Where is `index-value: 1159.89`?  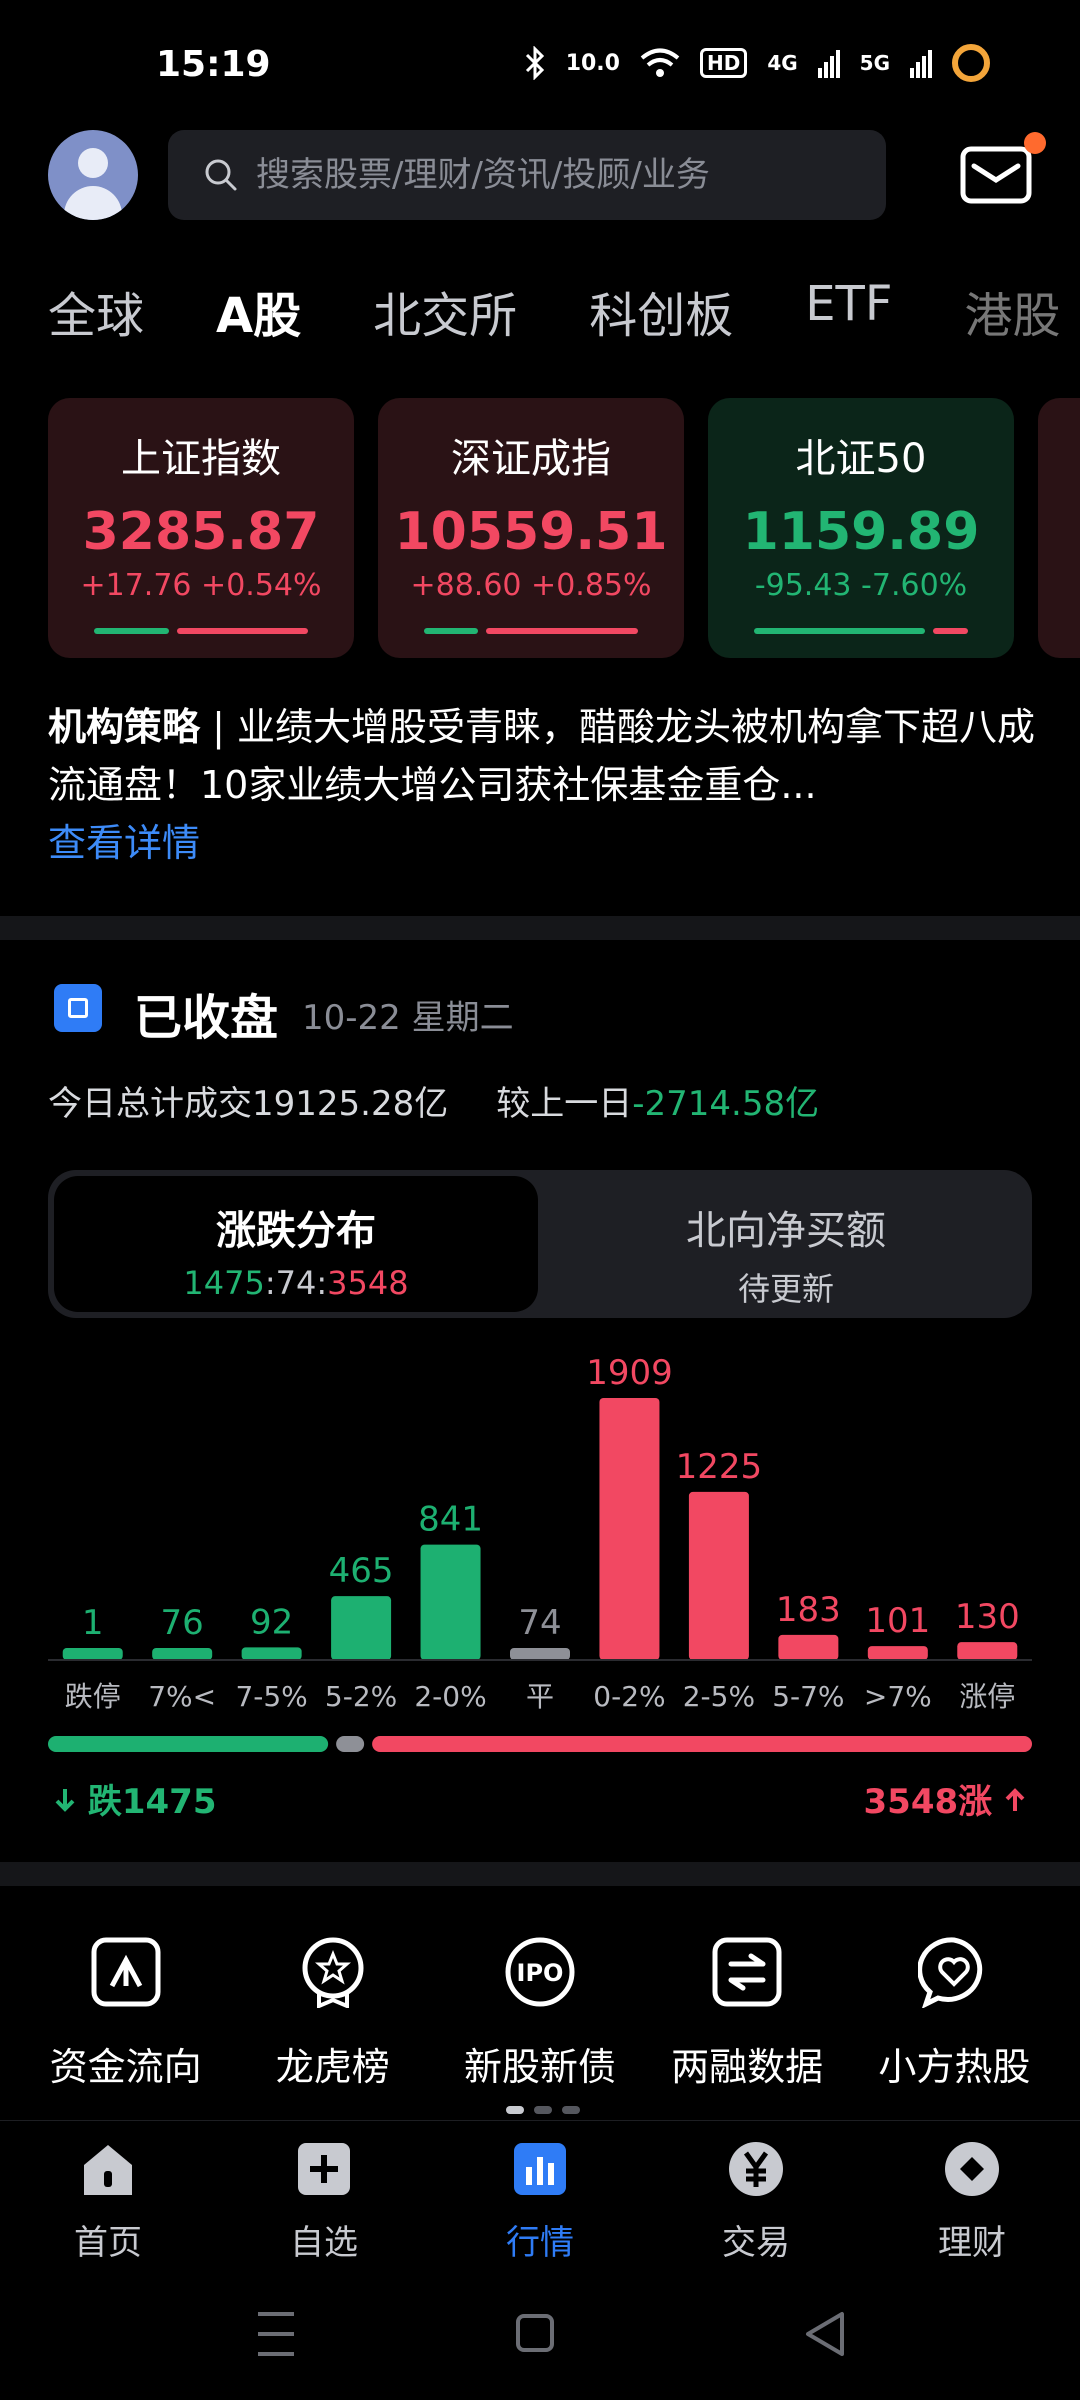 index-value: 1159.89 is located at coordinates (861, 532).